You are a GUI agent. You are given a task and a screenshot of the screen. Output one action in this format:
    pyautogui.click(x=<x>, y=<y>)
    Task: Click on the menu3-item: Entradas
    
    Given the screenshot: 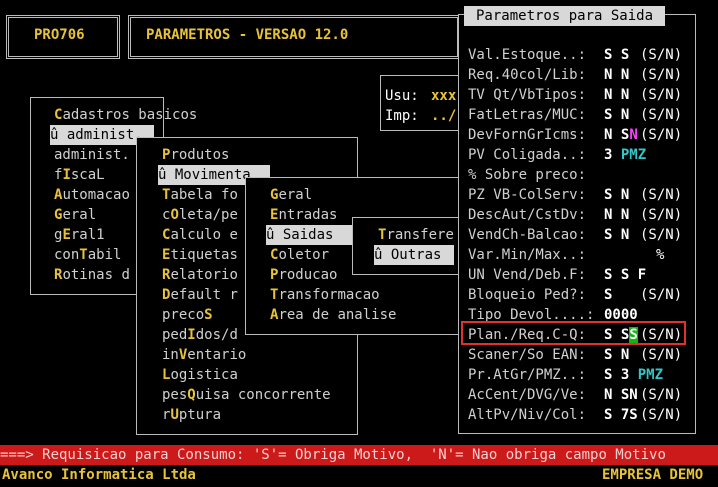 What is the action you would take?
    pyautogui.click(x=303, y=215)
    